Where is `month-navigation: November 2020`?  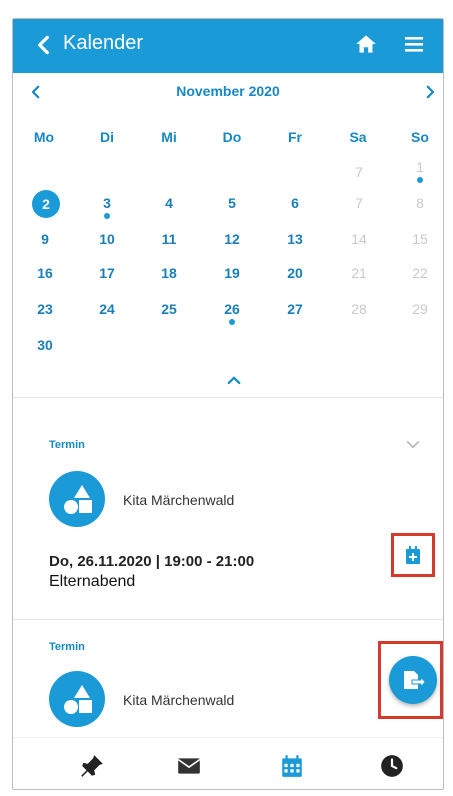
month-navigation: November 2020 is located at coordinates (228, 92).